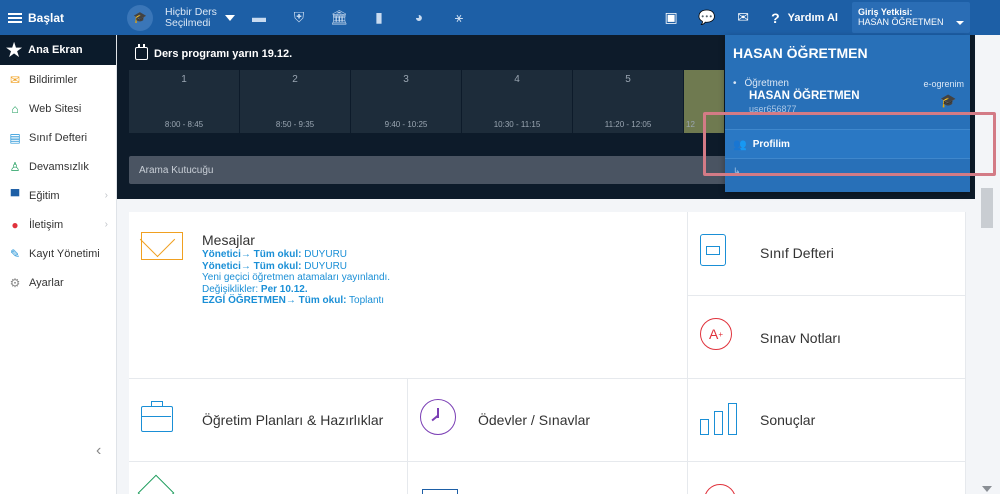 This screenshot has height=494, width=1000. Describe the element at coordinates (827, 254) in the screenshot. I see `class-book-card: Sınıf Defteri` at that location.